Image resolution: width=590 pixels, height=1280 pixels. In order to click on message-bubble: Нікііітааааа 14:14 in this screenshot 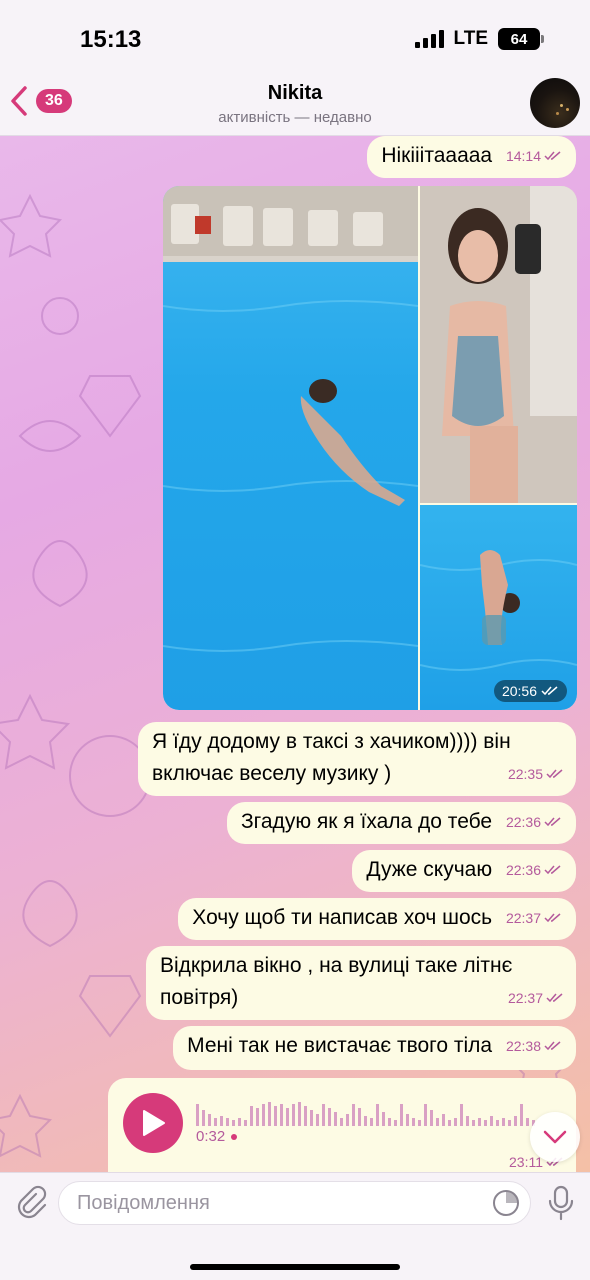, I will do `click(471, 157)`.